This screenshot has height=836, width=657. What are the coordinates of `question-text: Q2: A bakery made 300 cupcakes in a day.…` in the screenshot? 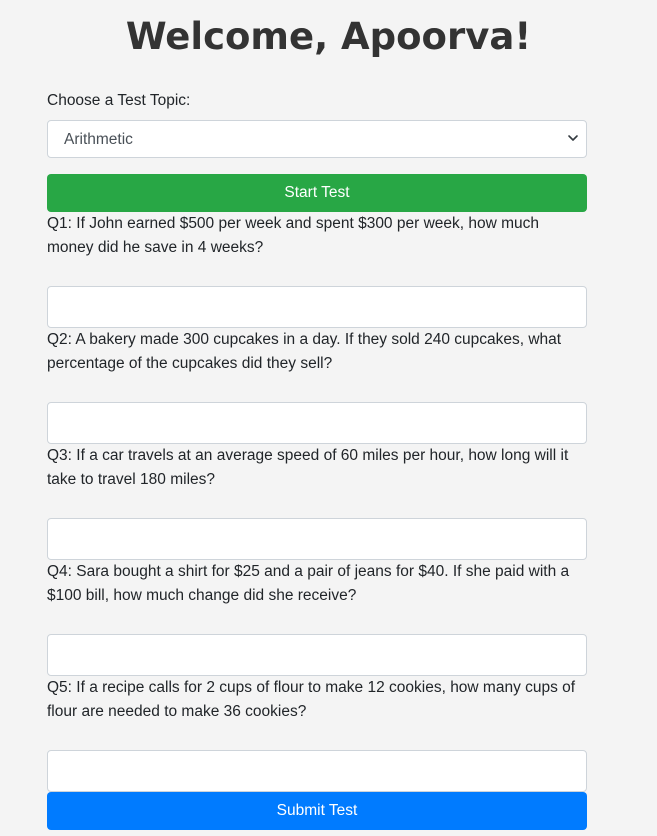 It's located at (304, 351).